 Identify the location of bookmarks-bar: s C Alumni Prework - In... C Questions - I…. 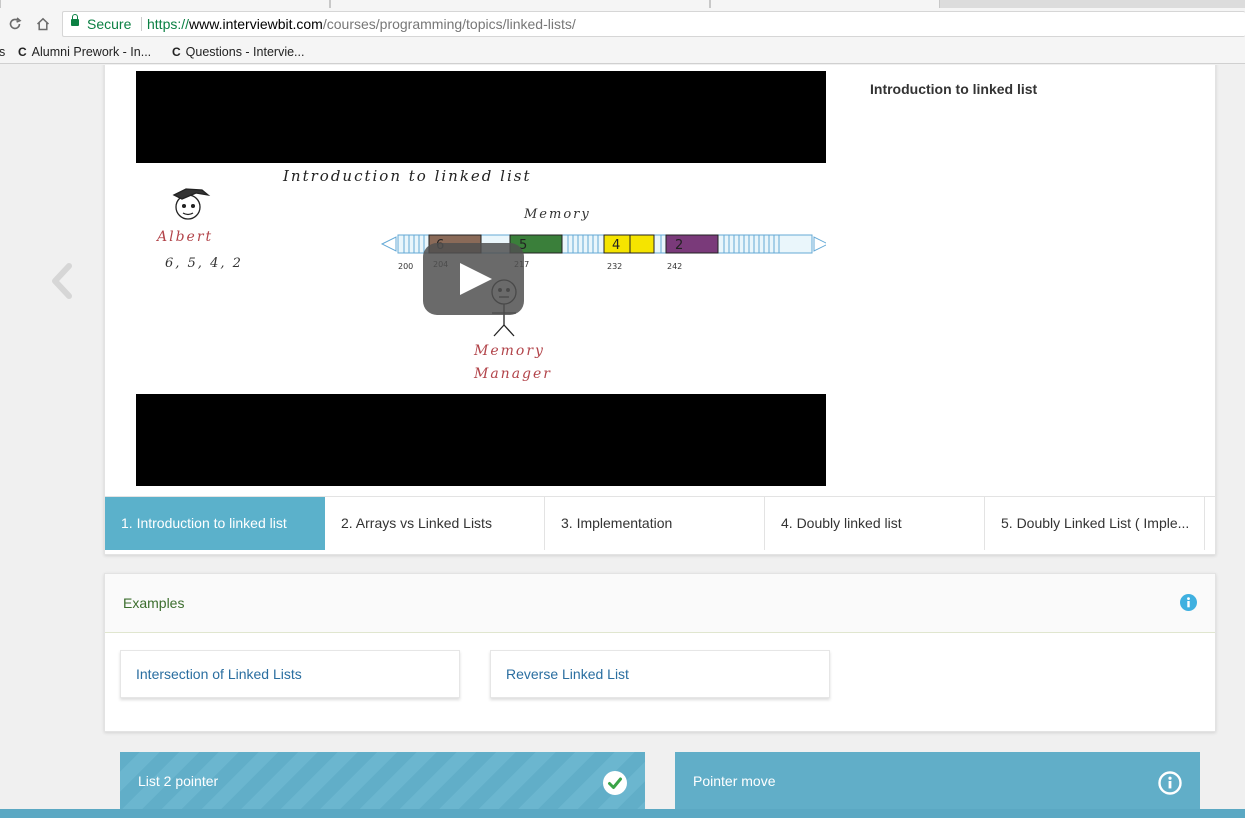
(622, 52).